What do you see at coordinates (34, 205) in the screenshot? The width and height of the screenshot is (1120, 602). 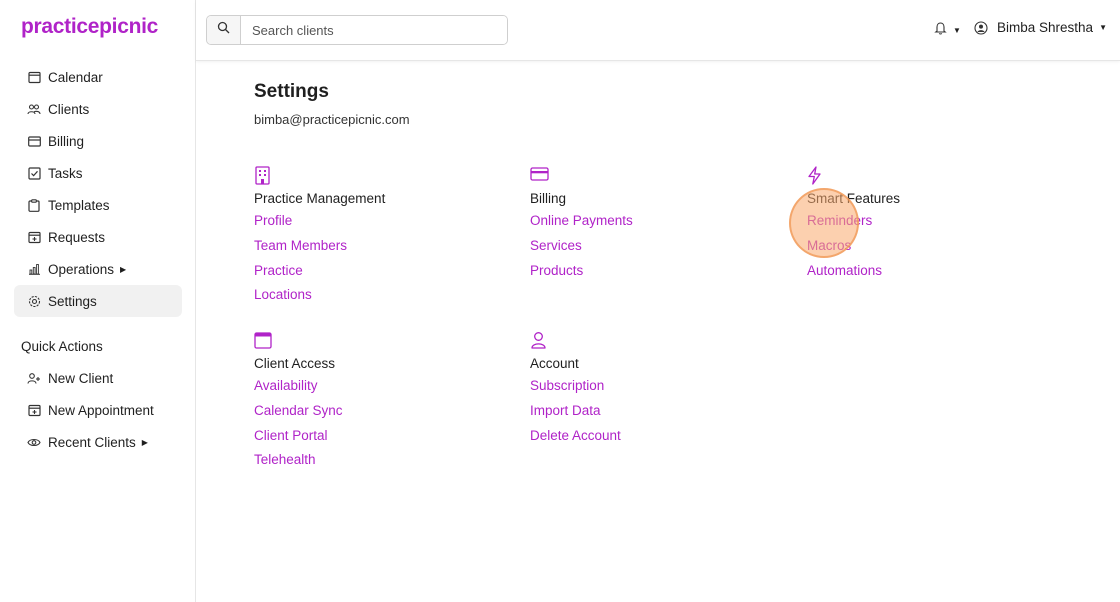 I see `clipboard-icon` at bounding box center [34, 205].